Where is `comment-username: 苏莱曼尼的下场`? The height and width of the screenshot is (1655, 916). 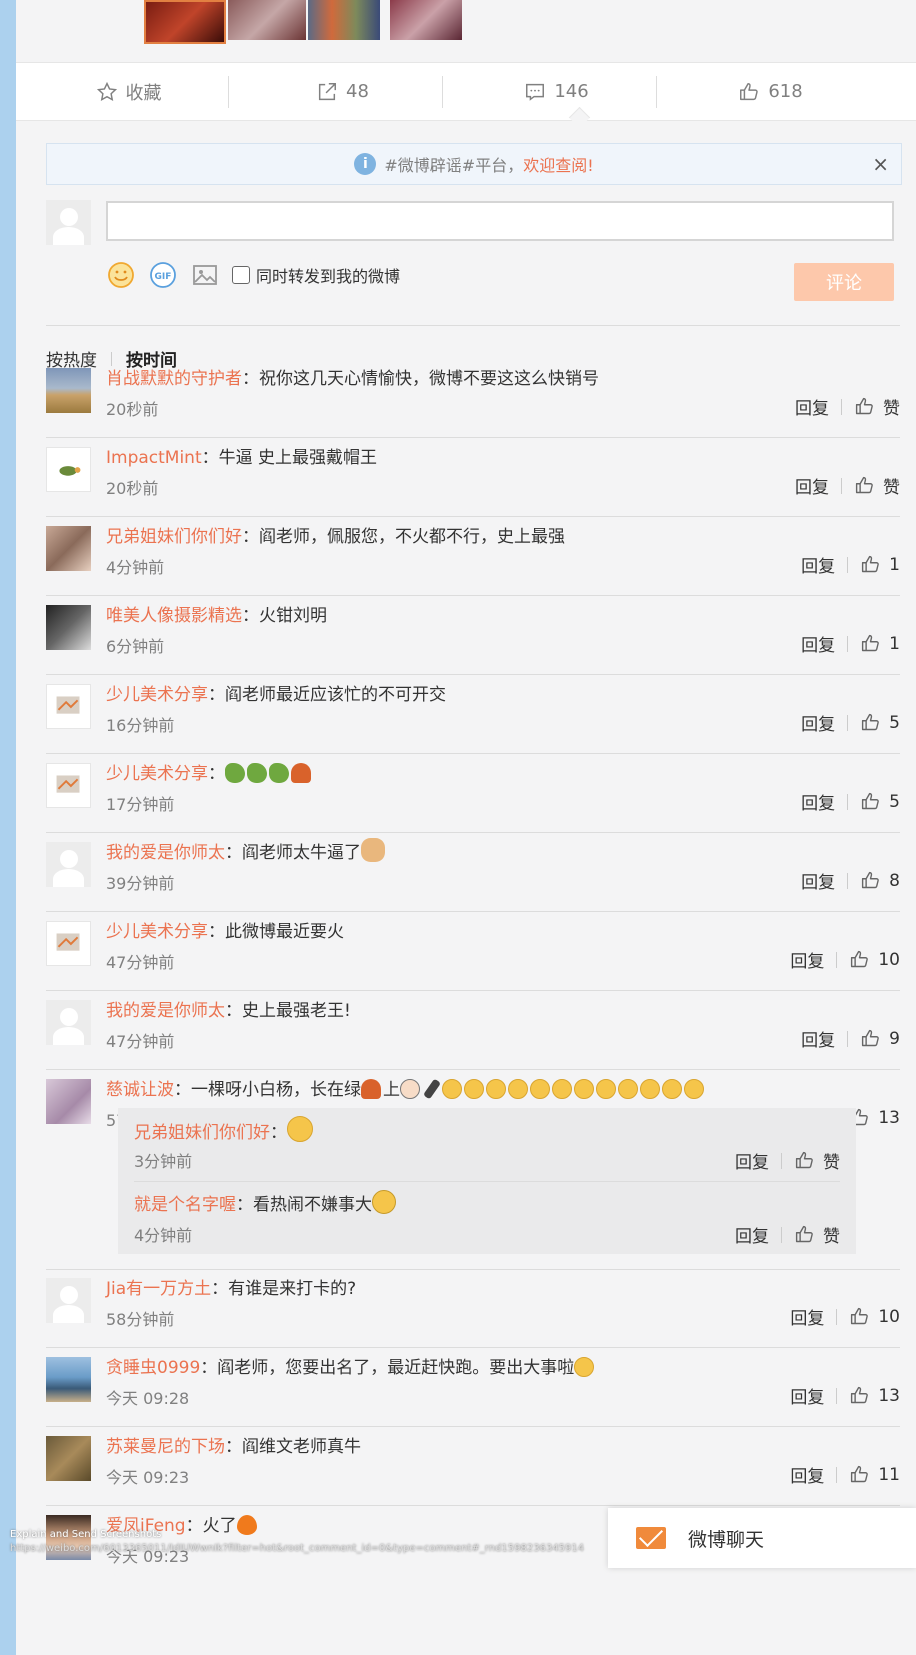
comment-username: 苏莱曼尼的下场 is located at coordinates (165, 1447).